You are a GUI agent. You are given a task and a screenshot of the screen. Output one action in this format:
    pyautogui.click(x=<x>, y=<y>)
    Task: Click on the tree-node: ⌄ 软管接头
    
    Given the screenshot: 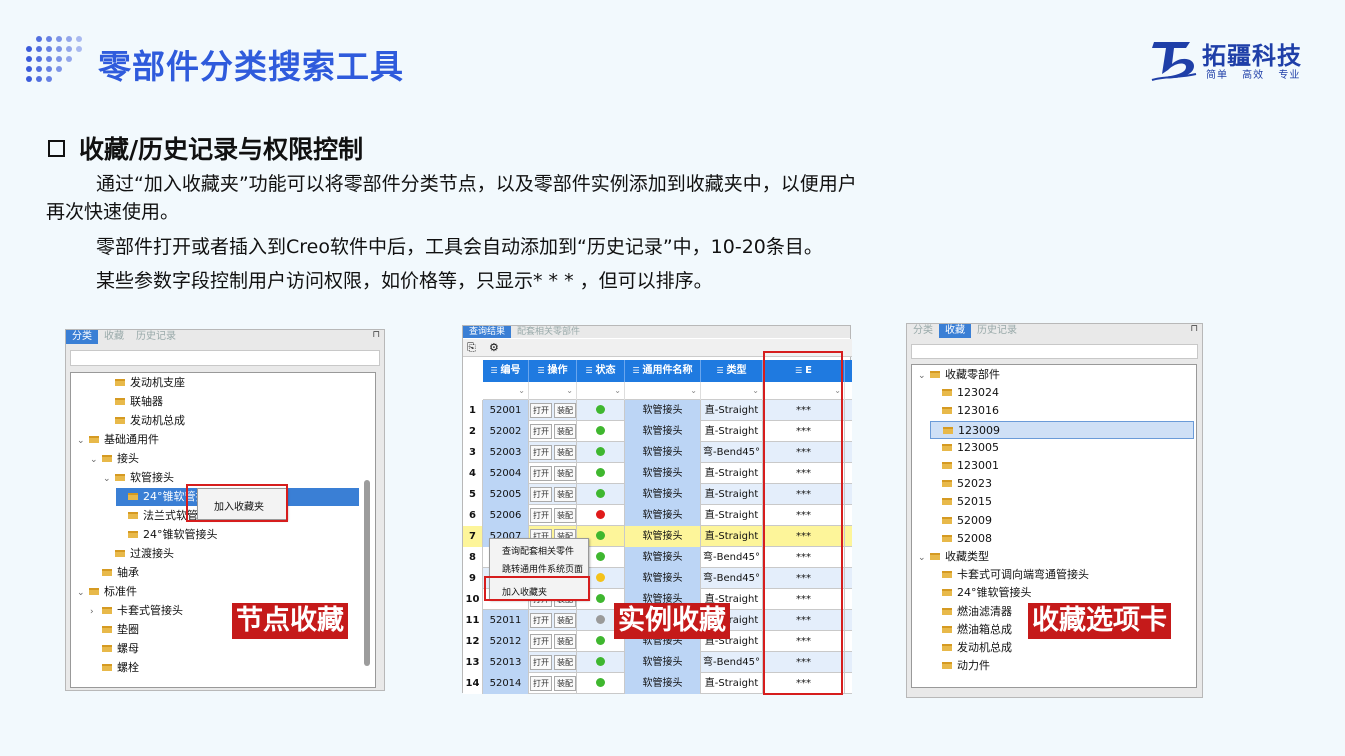 What is the action you would take?
    pyautogui.click(x=138, y=478)
    